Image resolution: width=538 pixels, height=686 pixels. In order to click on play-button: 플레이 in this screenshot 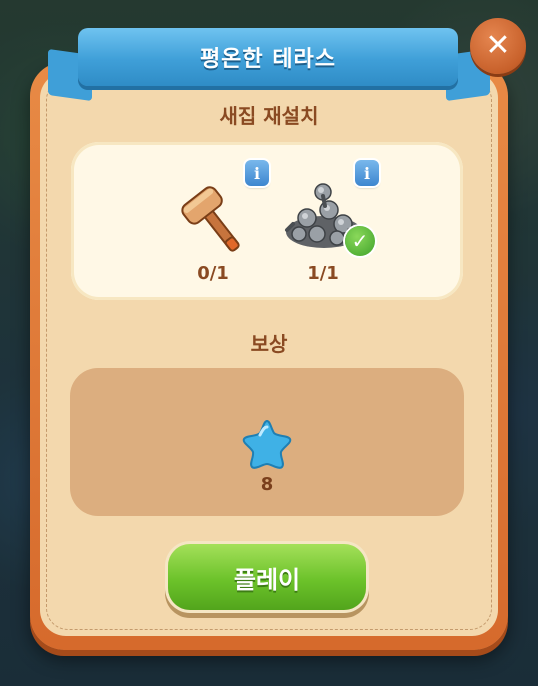, I will do `click(267, 577)`.